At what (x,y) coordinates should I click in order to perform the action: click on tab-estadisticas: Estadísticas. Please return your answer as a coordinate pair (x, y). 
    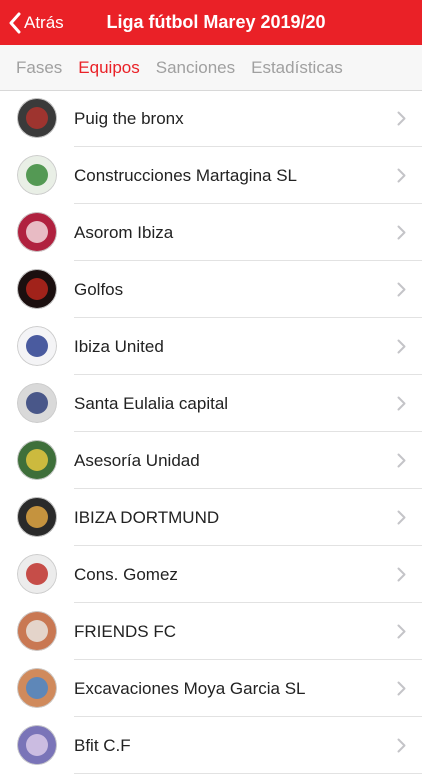
    Looking at the image, I should click on (297, 68).